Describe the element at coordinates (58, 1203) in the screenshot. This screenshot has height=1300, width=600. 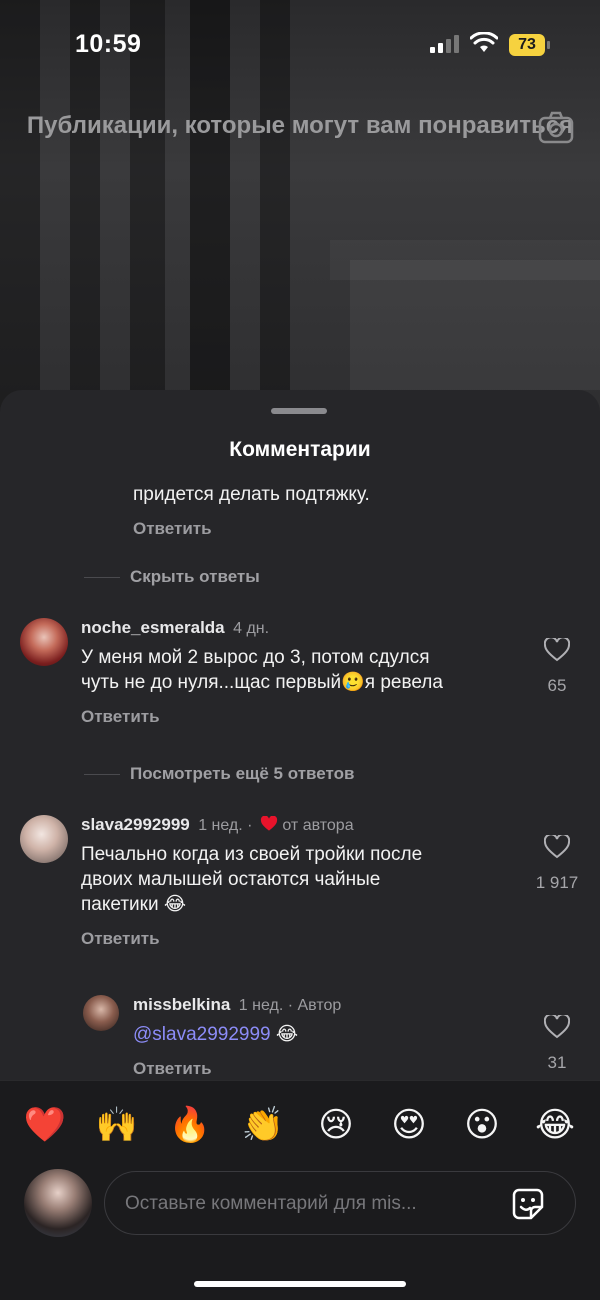
I see `current-user-avatar` at that location.